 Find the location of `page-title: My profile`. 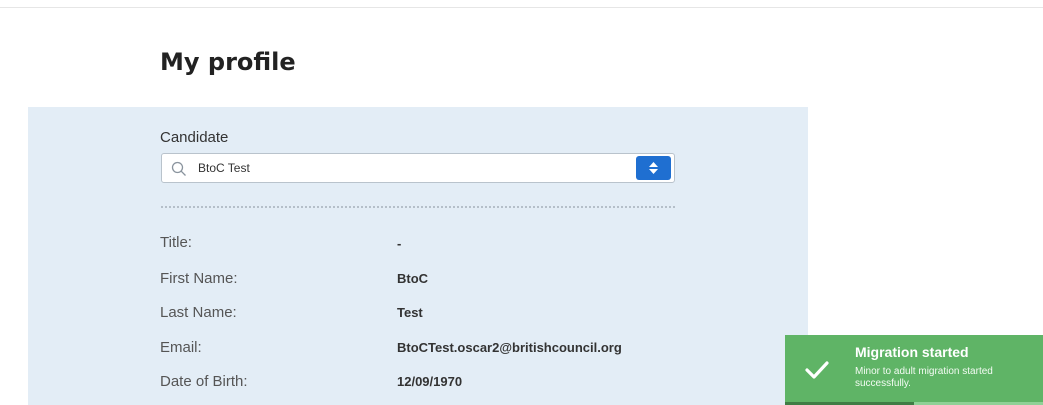

page-title: My profile is located at coordinates (228, 62).